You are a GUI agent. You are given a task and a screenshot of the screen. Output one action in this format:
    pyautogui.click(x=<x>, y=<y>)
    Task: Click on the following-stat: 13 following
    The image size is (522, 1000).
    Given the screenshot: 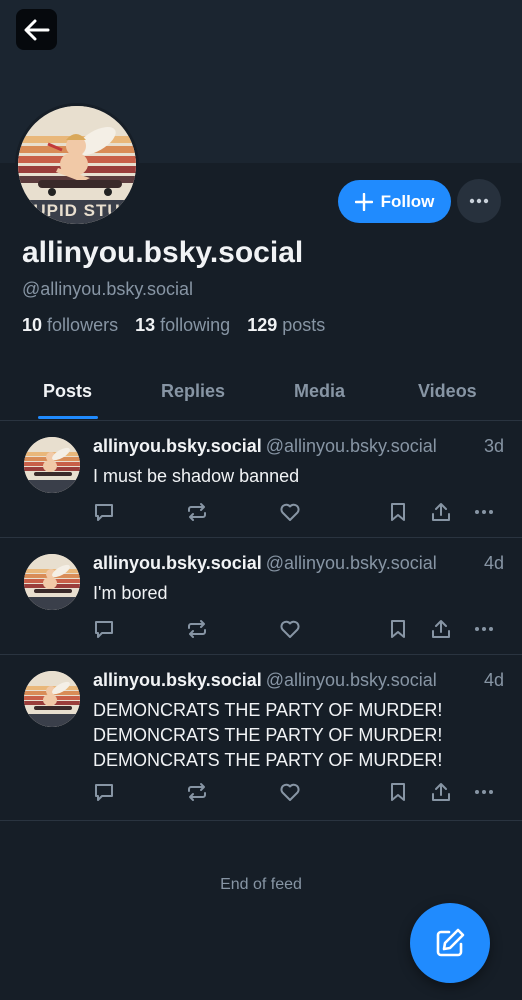 What is the action you would take?
    pyautogui.click(x=182, y=325)
    